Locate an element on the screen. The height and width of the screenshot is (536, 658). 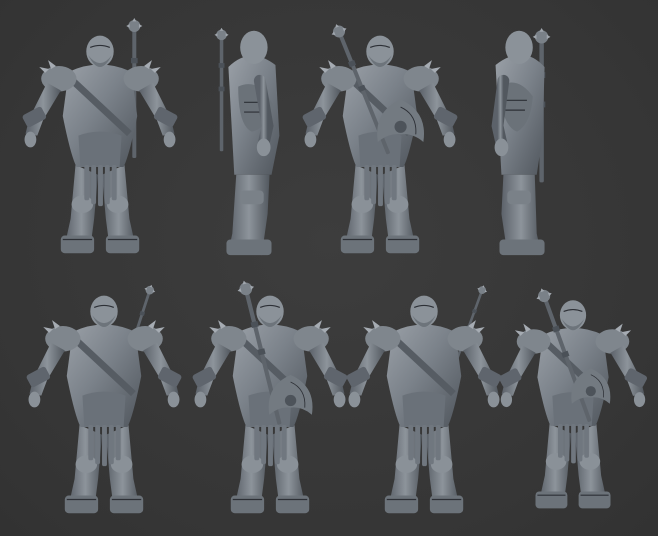
back-view is located at coordinates (380, 140).